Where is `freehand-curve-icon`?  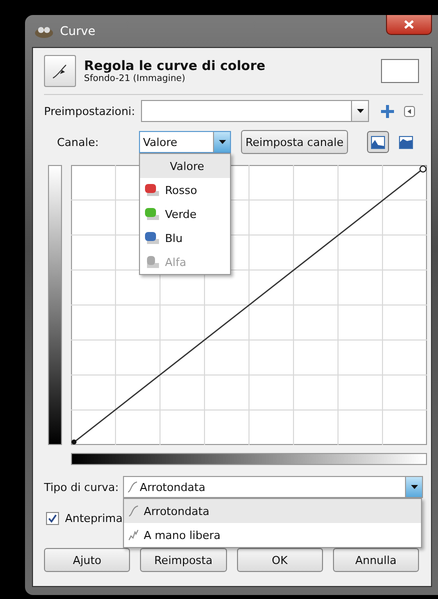 freehand-curve-icon is located at coordinates (133, 535).